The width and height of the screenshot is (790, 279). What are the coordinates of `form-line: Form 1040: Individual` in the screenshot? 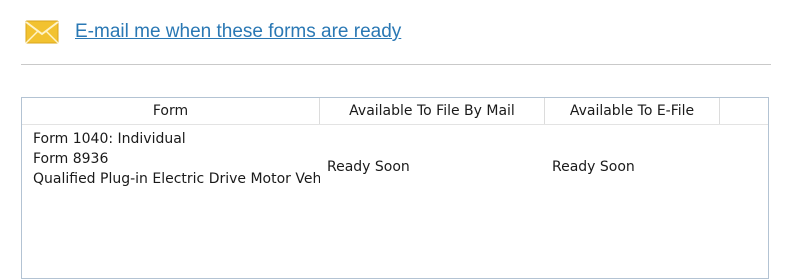 It's located at (109, 139).